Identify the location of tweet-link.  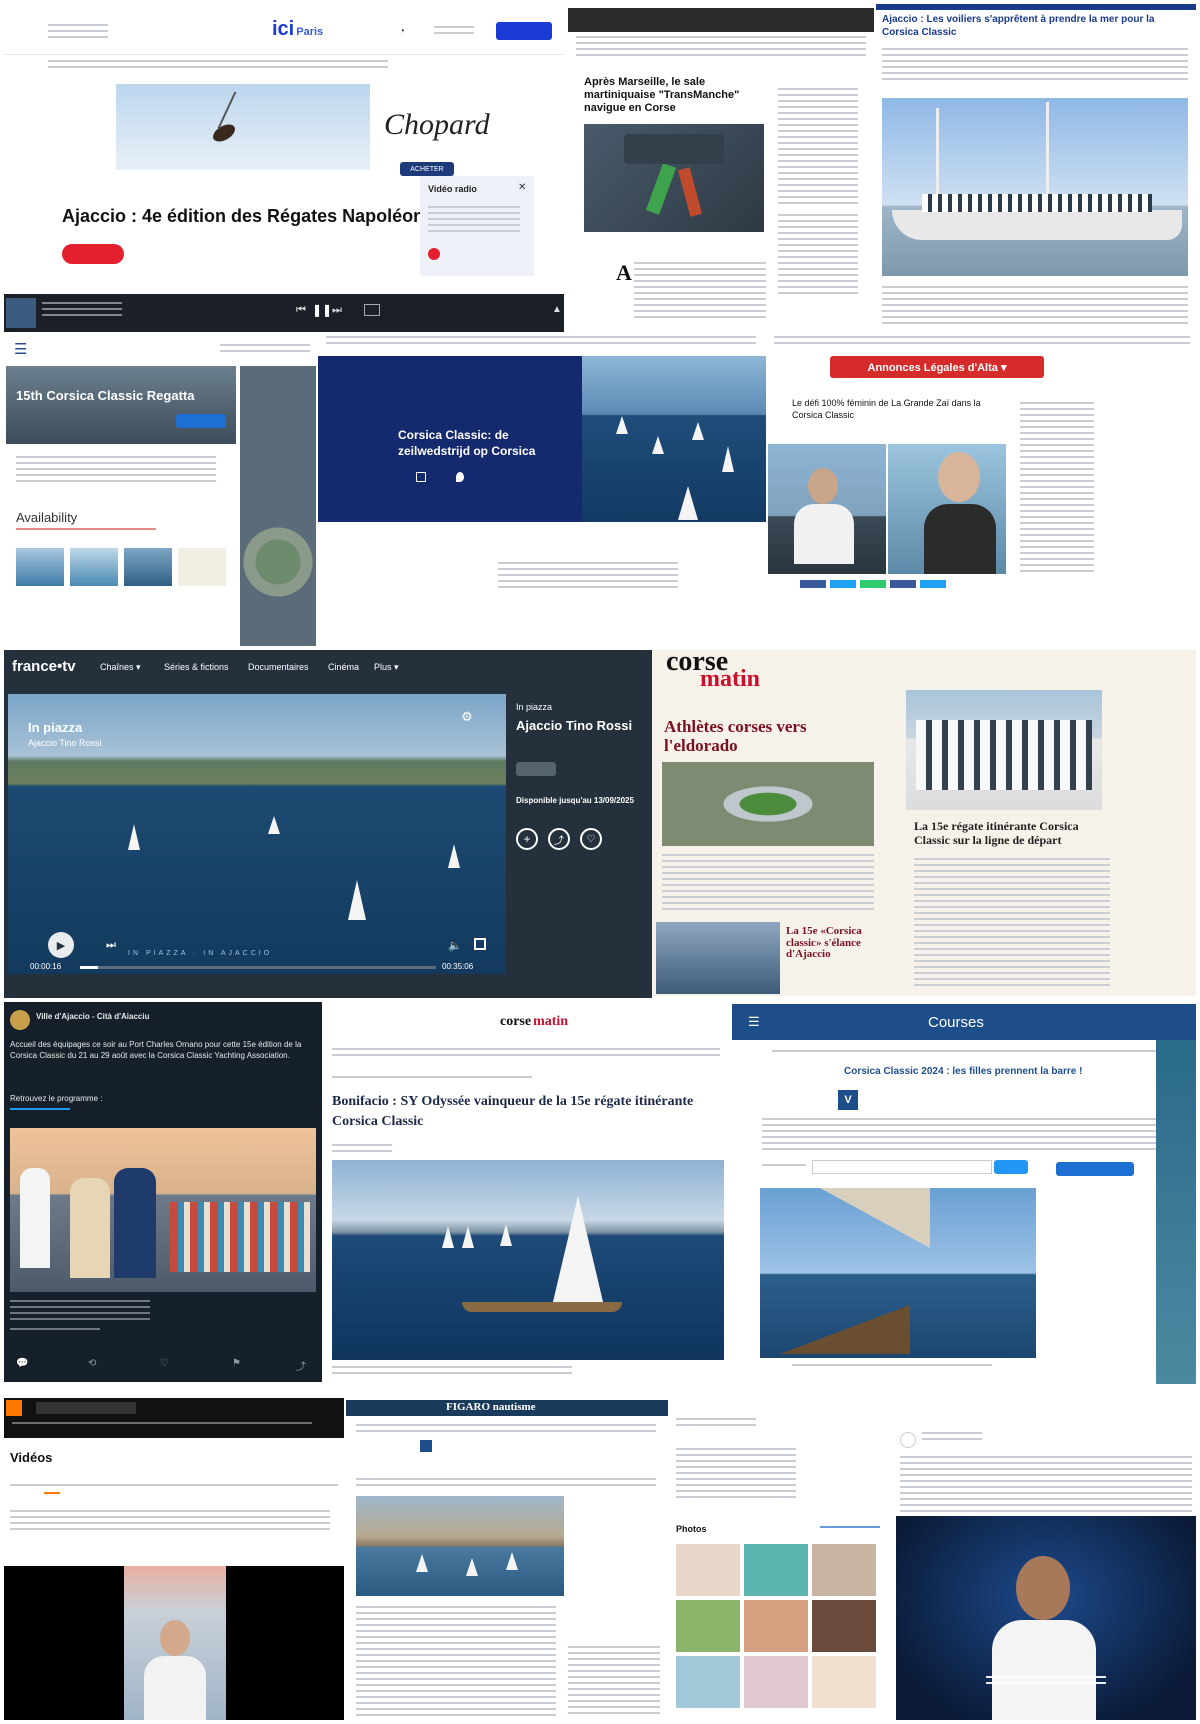
(40, 1111).